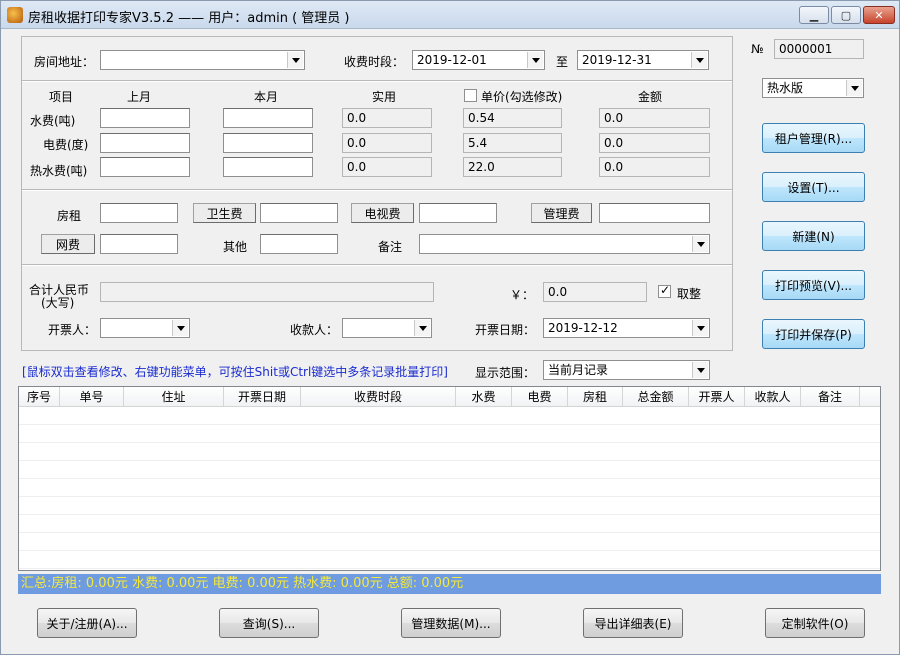 The width and height of the screenshot is (900, 655). Describe the element at coordinates (578, 370) in the screenshot. I see `range-value: 当前月记录` at that location.